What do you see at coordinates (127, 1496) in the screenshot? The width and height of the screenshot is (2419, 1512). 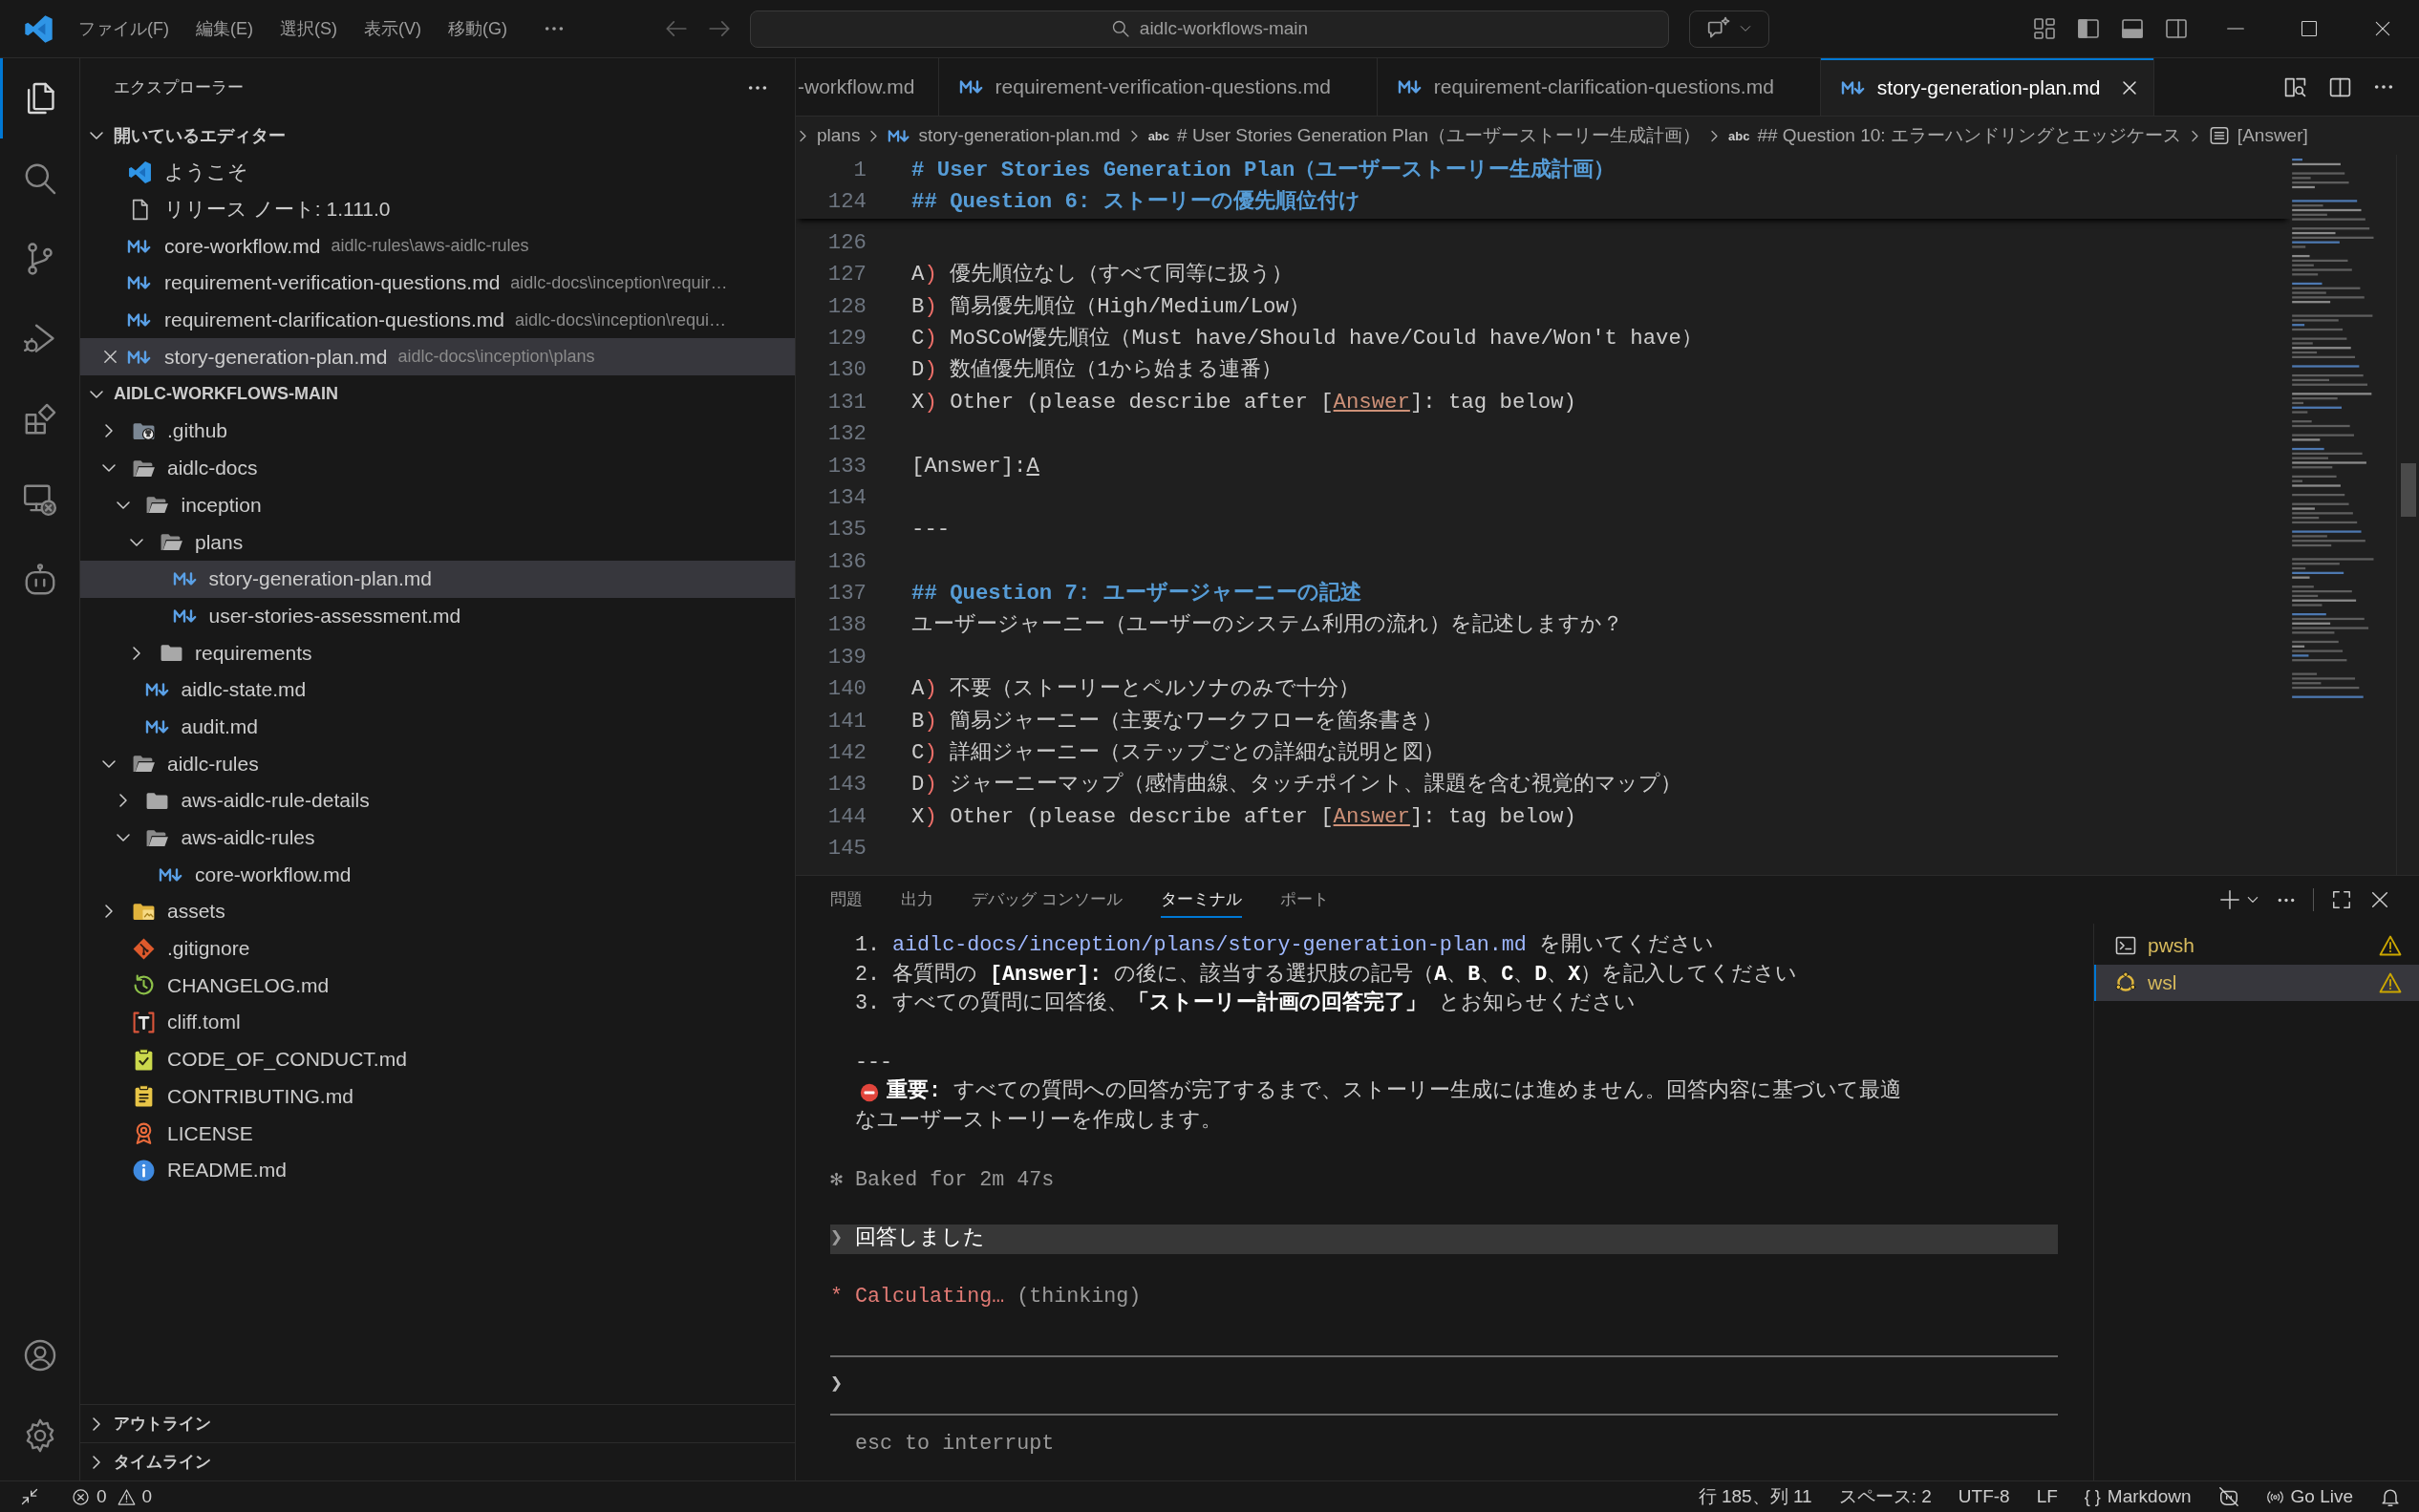 I see `warning-icon` at bounding box center [127, 1496].